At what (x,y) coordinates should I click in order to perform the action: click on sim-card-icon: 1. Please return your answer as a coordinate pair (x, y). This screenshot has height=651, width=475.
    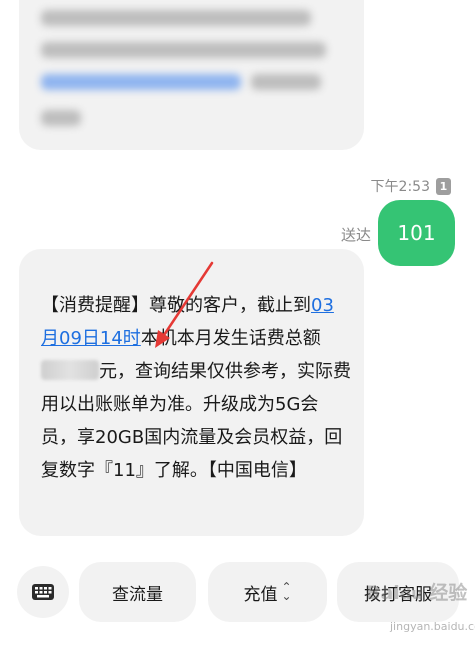
    Looking at the image, I should click on (443, 186).